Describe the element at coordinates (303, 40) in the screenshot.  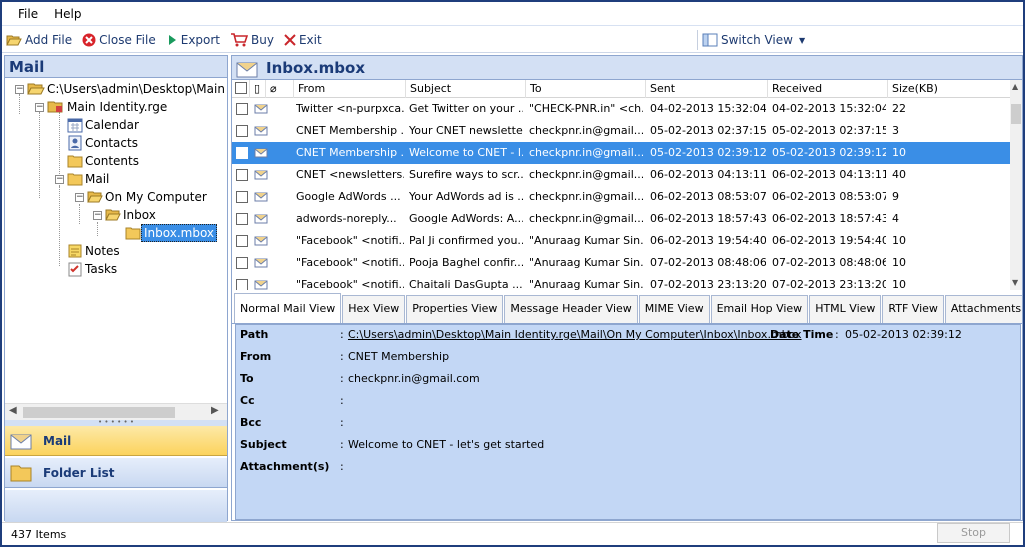
I see `exit-button: Exit` at that location.